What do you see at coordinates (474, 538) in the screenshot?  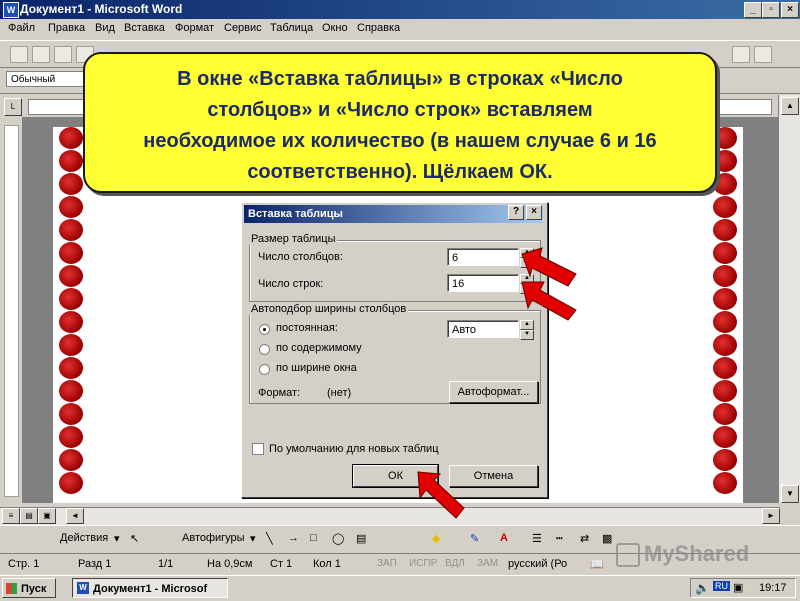 I see `line-color-icon: ✎` at bounding box center [474, 538].